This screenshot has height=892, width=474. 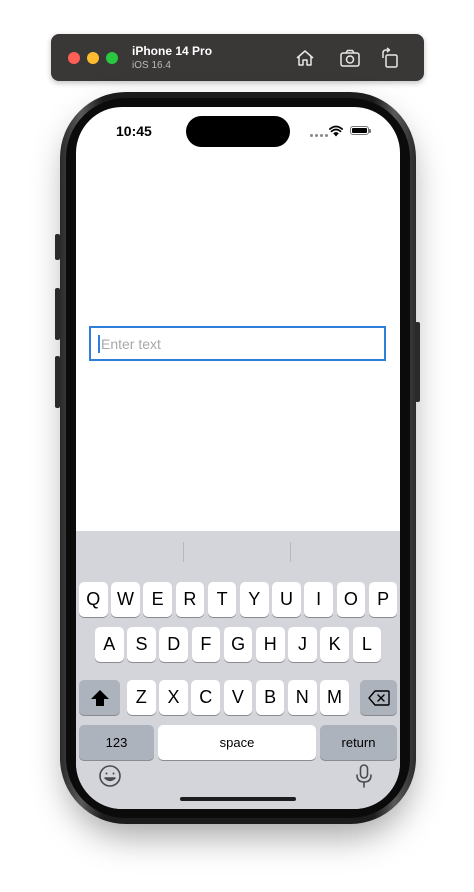 What do you see at coordinates (383, 599) in the screenshot?
I see `key-p: P` at bounding box center [383, 599].